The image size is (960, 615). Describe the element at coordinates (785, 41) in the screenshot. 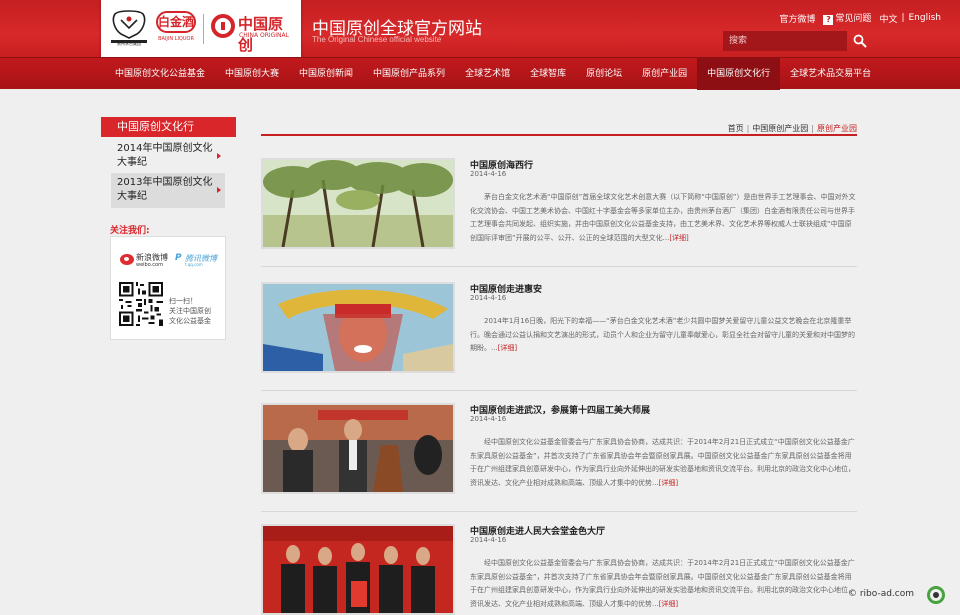

I see `search-input` at that location.